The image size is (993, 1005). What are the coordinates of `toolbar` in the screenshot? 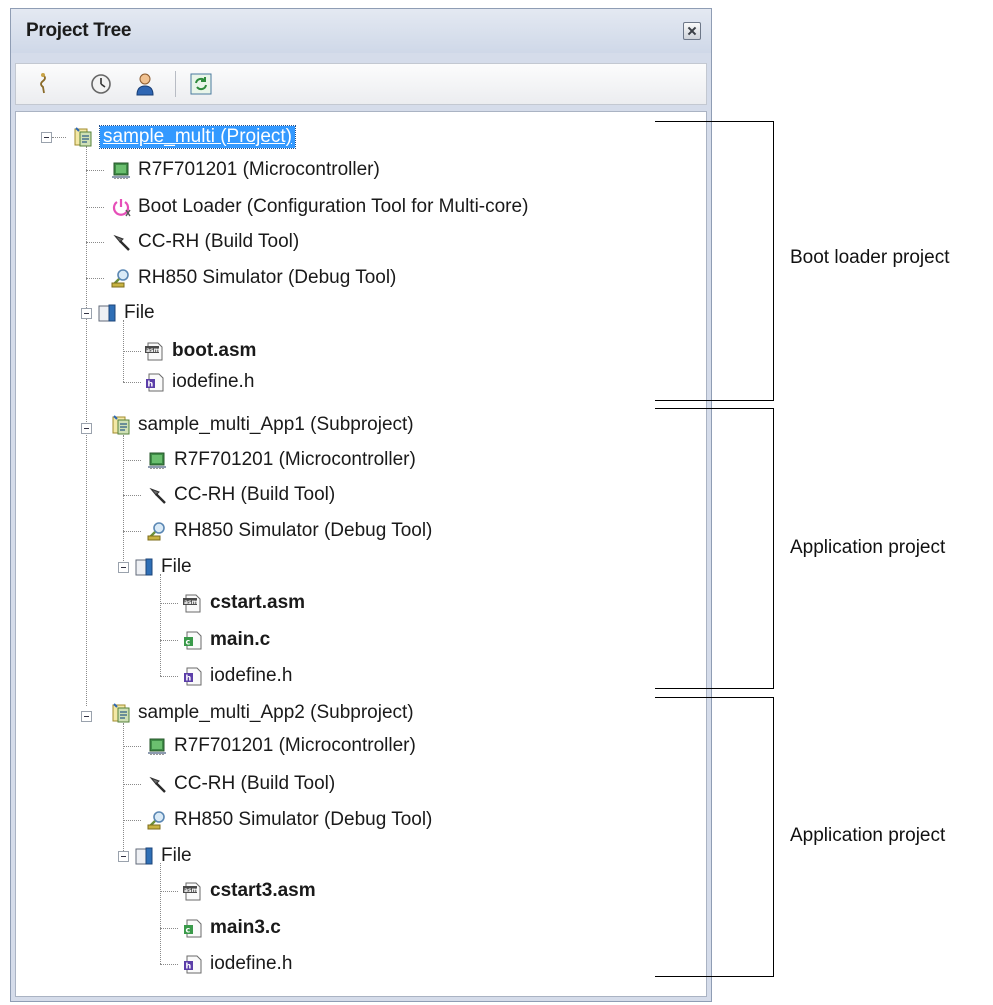 It's located at (361, 84).